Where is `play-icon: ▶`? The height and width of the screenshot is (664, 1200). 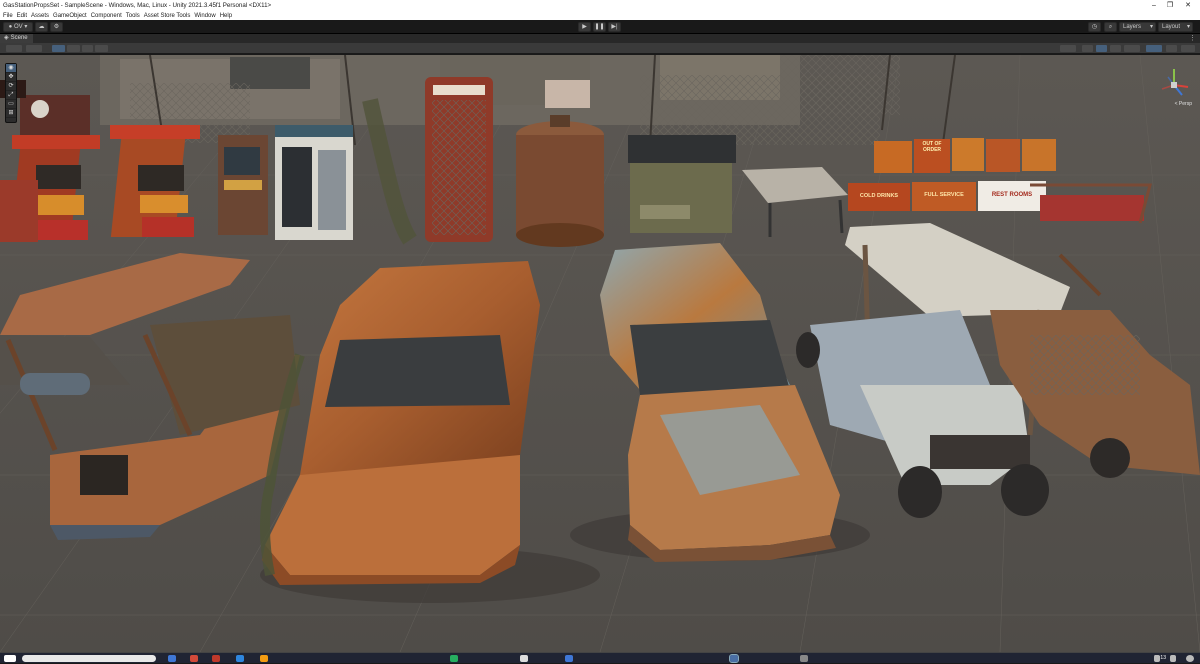 play-icon: ▶ is located at coordinates (584, 27).